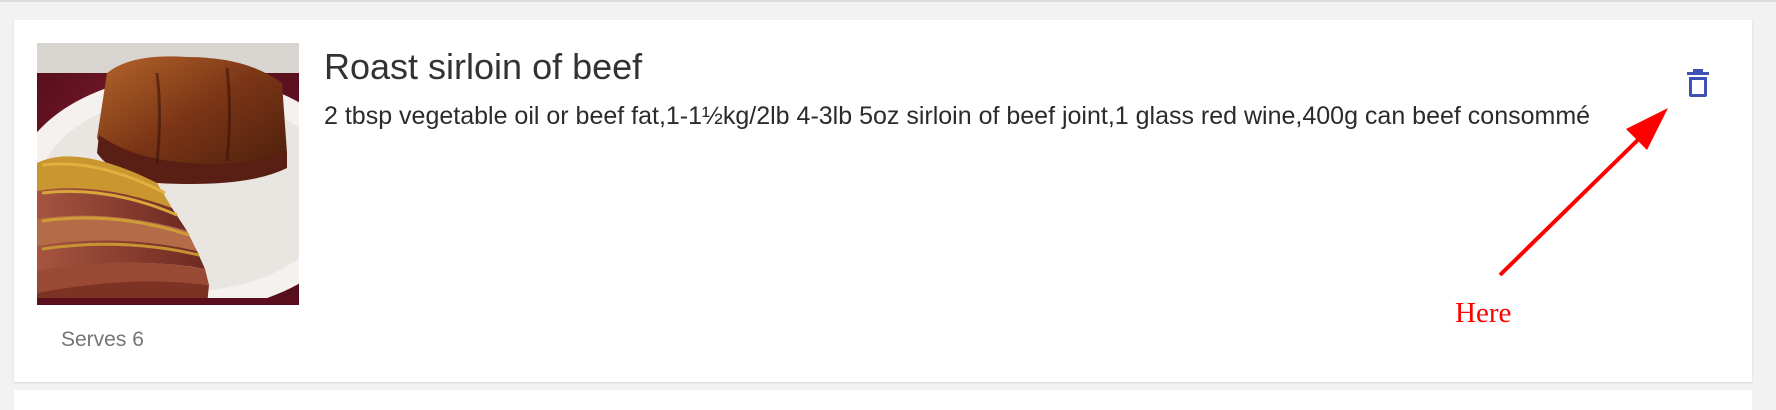 Image resolution: width=1776 pixels, height=410 pixels. What do you see at coordinates (883, 400) in the screenshot?
I see `next-recipe-card` at bounding box center [883, 400].